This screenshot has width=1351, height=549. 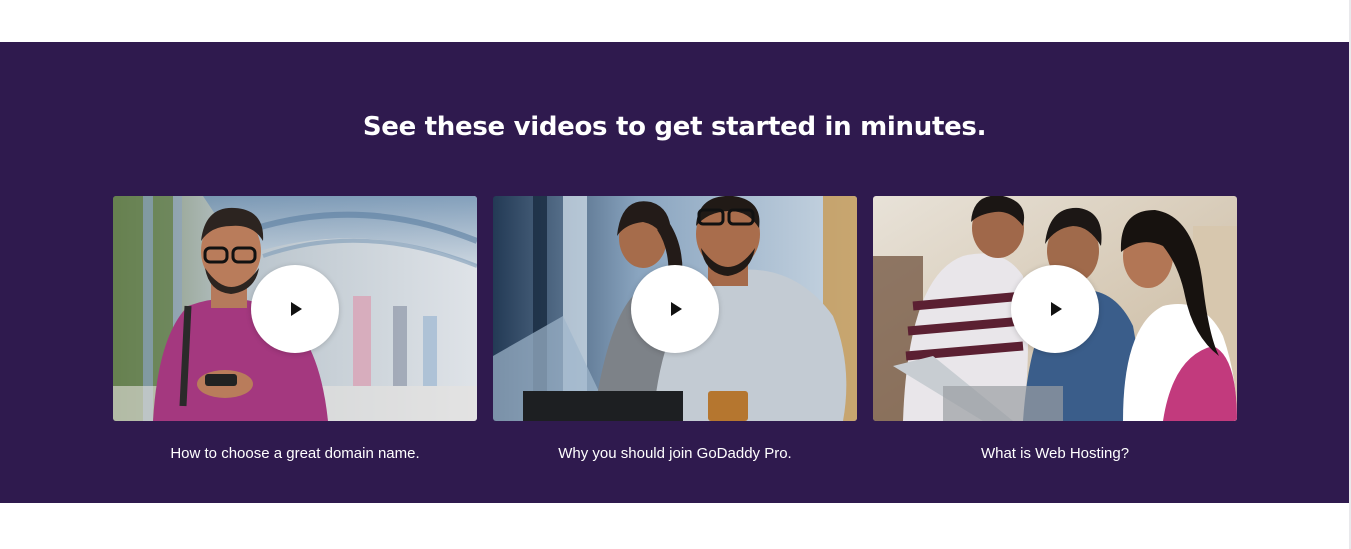 What do you see at coordinates (295, 454) in the screenshot?
I see `video-caption: How to choose a great domain name.` at bounding box center [295, 454].